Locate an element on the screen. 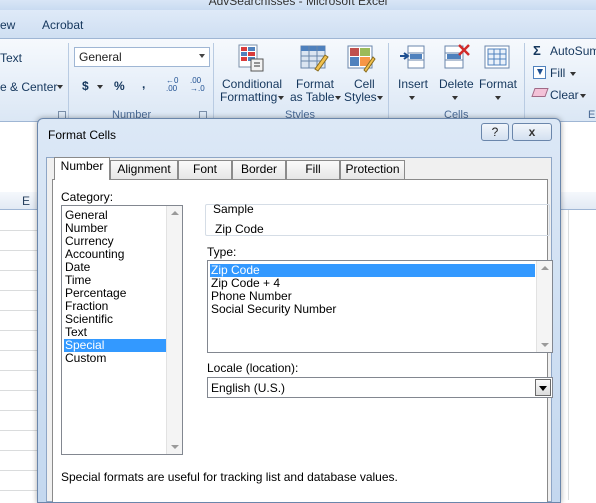  tab-font: Font is located at coordinates (205, 169).